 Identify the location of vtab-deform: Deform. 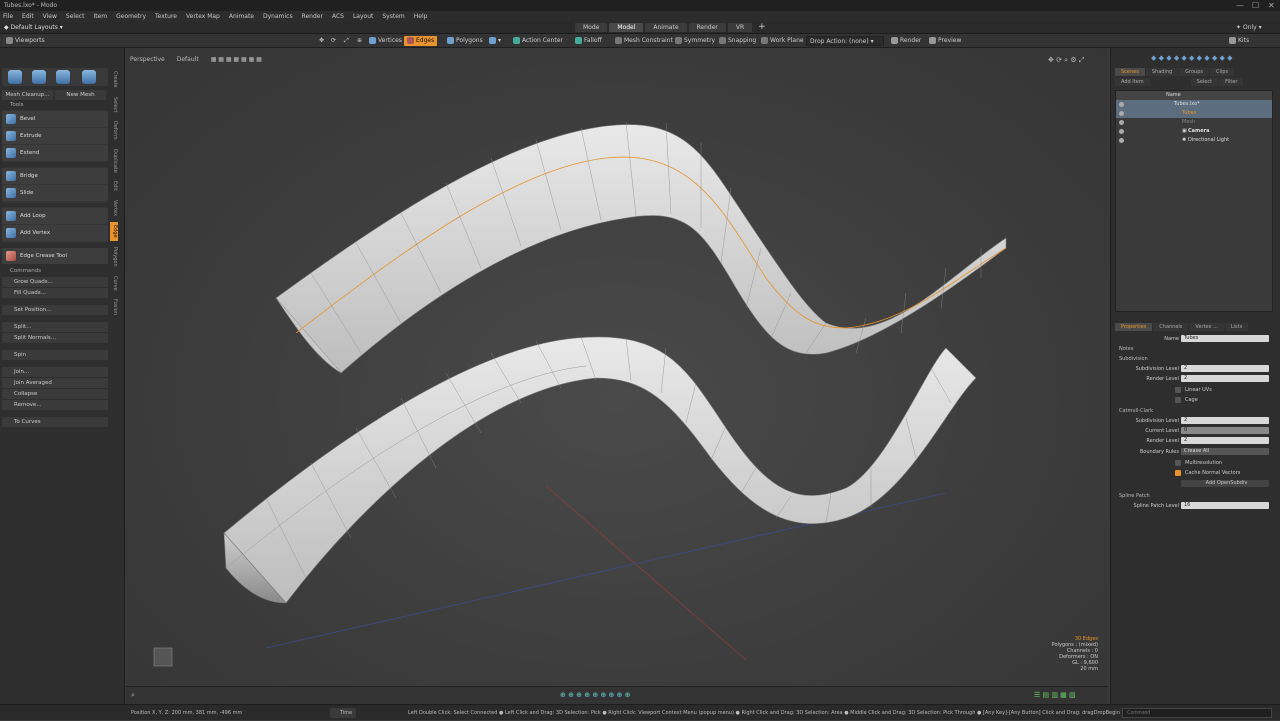
(114, 130).